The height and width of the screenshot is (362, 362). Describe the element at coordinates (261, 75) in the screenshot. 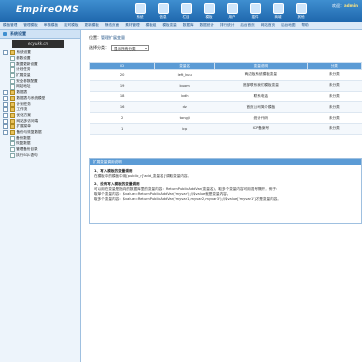

I see `cell-desc: 两边板系统模板变量` at that location.